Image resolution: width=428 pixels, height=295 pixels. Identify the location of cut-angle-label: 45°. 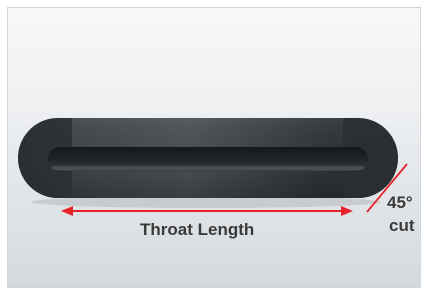
(400, 202).